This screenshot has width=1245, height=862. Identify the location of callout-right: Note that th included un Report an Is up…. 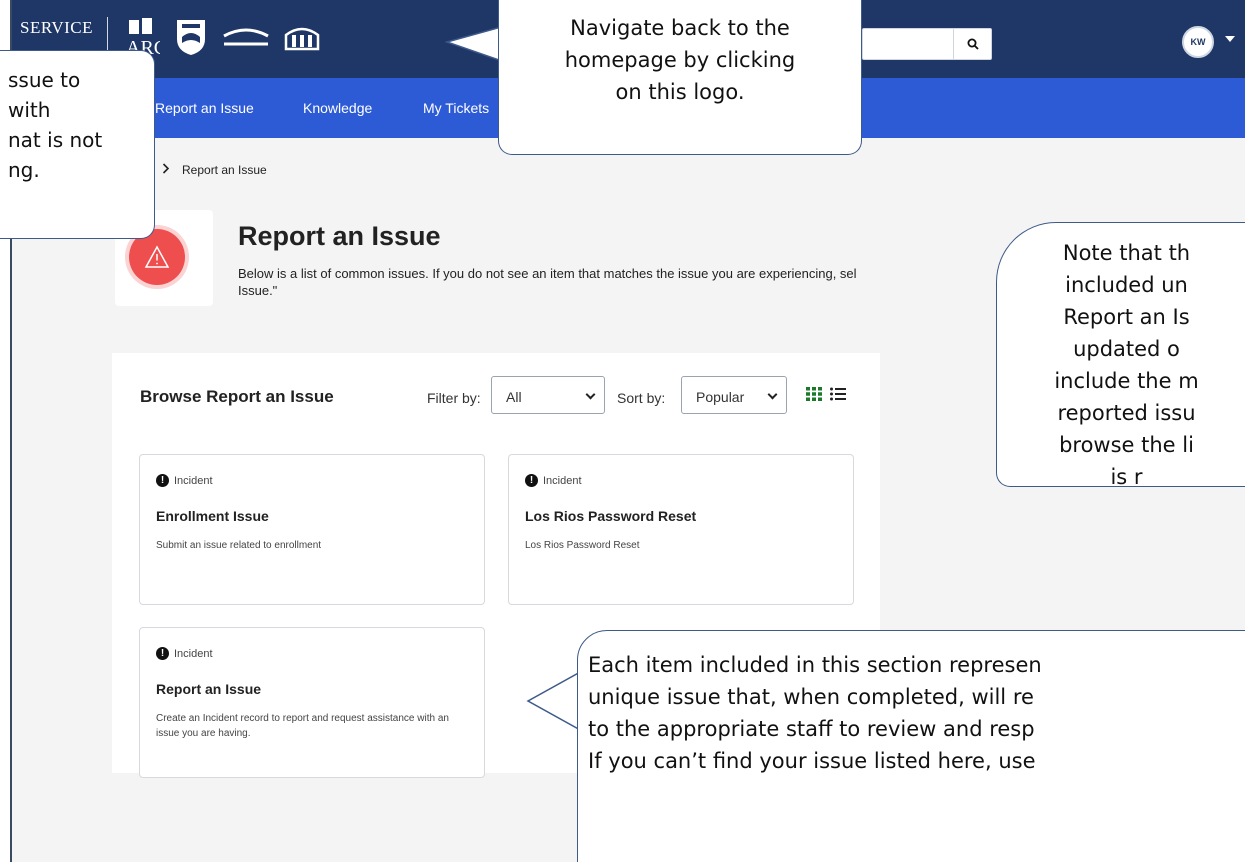
(1120, 354).